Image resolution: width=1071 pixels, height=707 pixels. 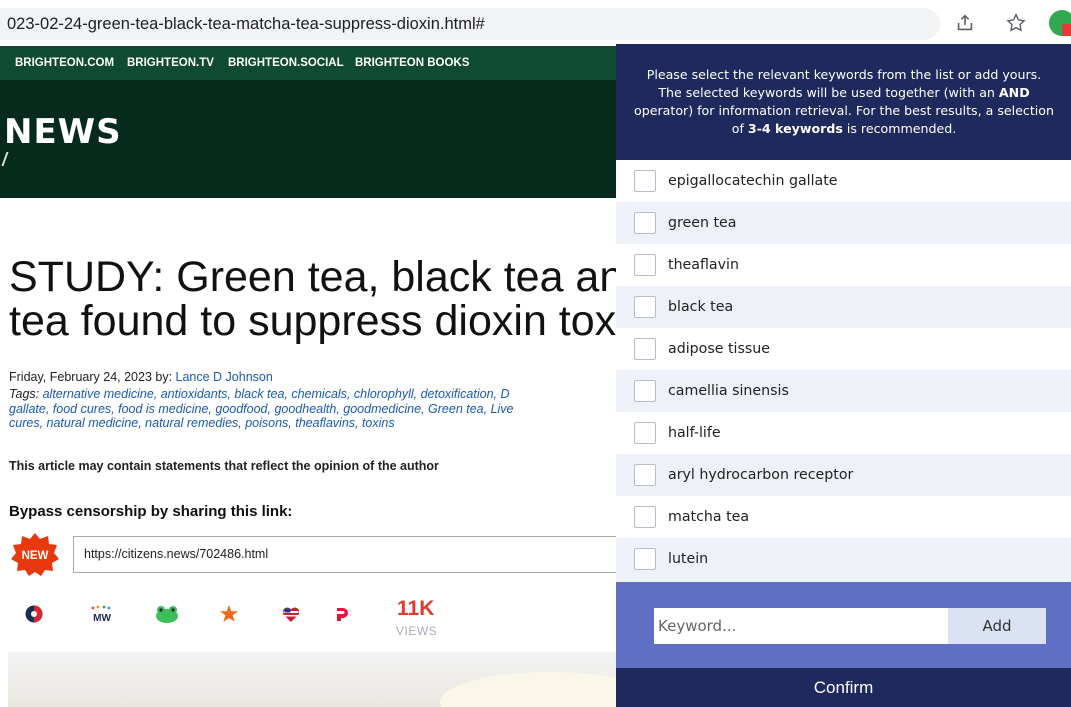 I want to click on keyword-row: adipose tissue, so click(x=843, y=349).